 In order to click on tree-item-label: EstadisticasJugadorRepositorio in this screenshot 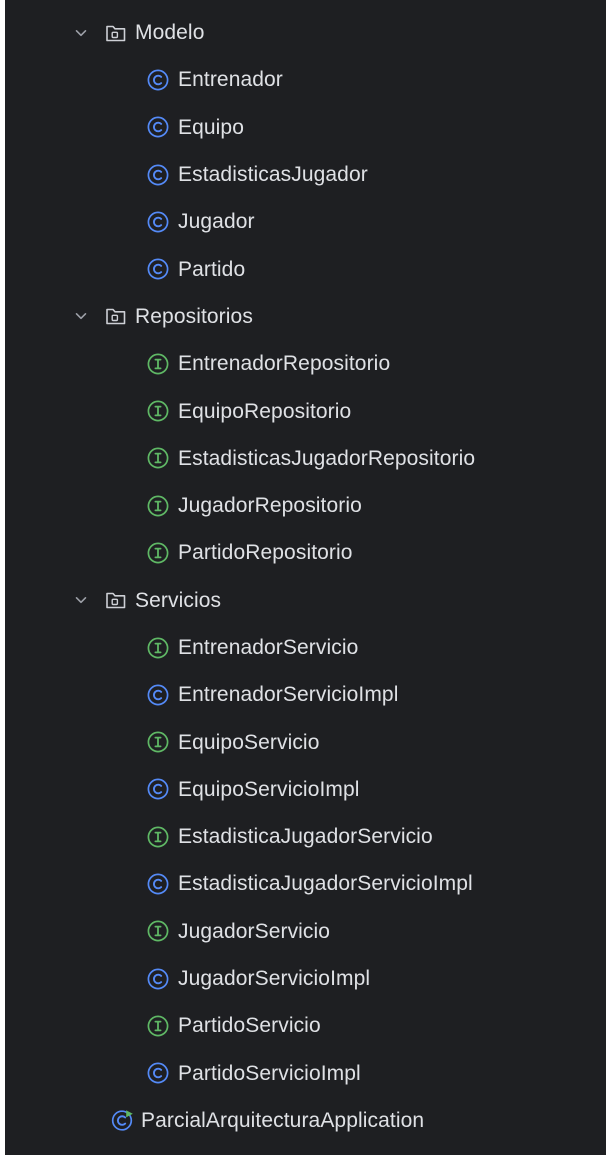, I will do `click(327, 458)`.